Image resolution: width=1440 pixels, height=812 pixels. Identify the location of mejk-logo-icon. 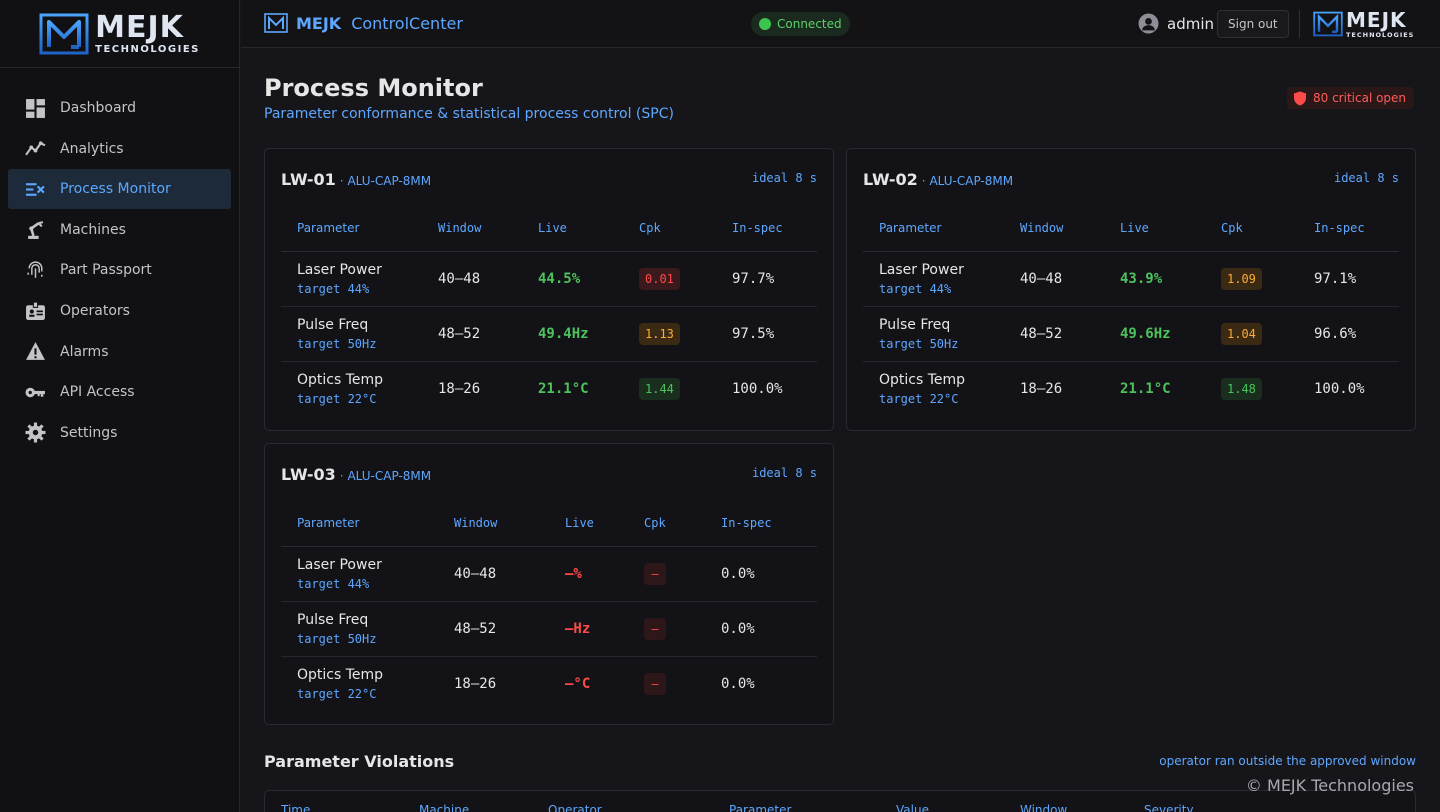
(1328, 24).